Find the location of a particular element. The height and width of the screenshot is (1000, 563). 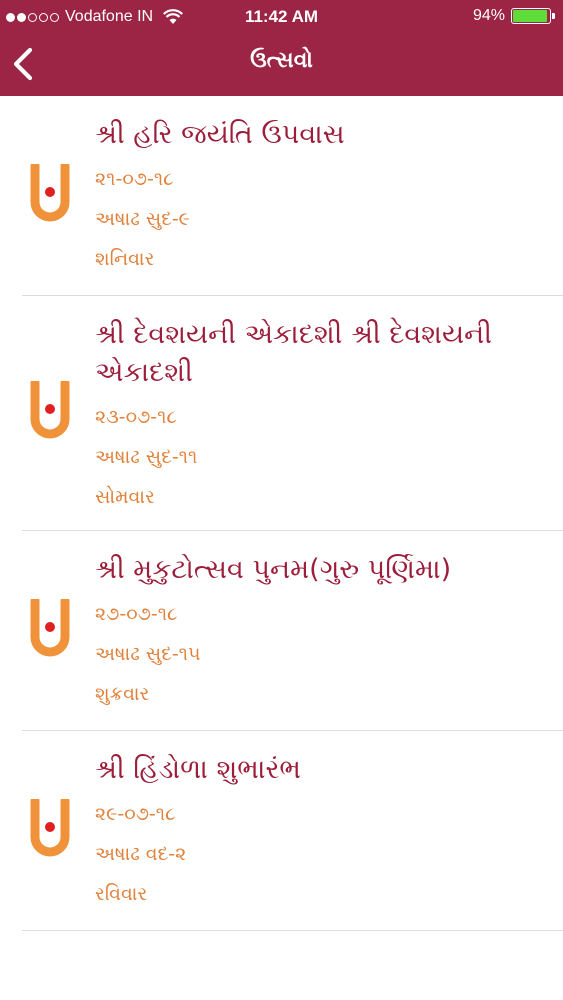

festival-weekday: રવિવાર is located at coordinates (121, 894).